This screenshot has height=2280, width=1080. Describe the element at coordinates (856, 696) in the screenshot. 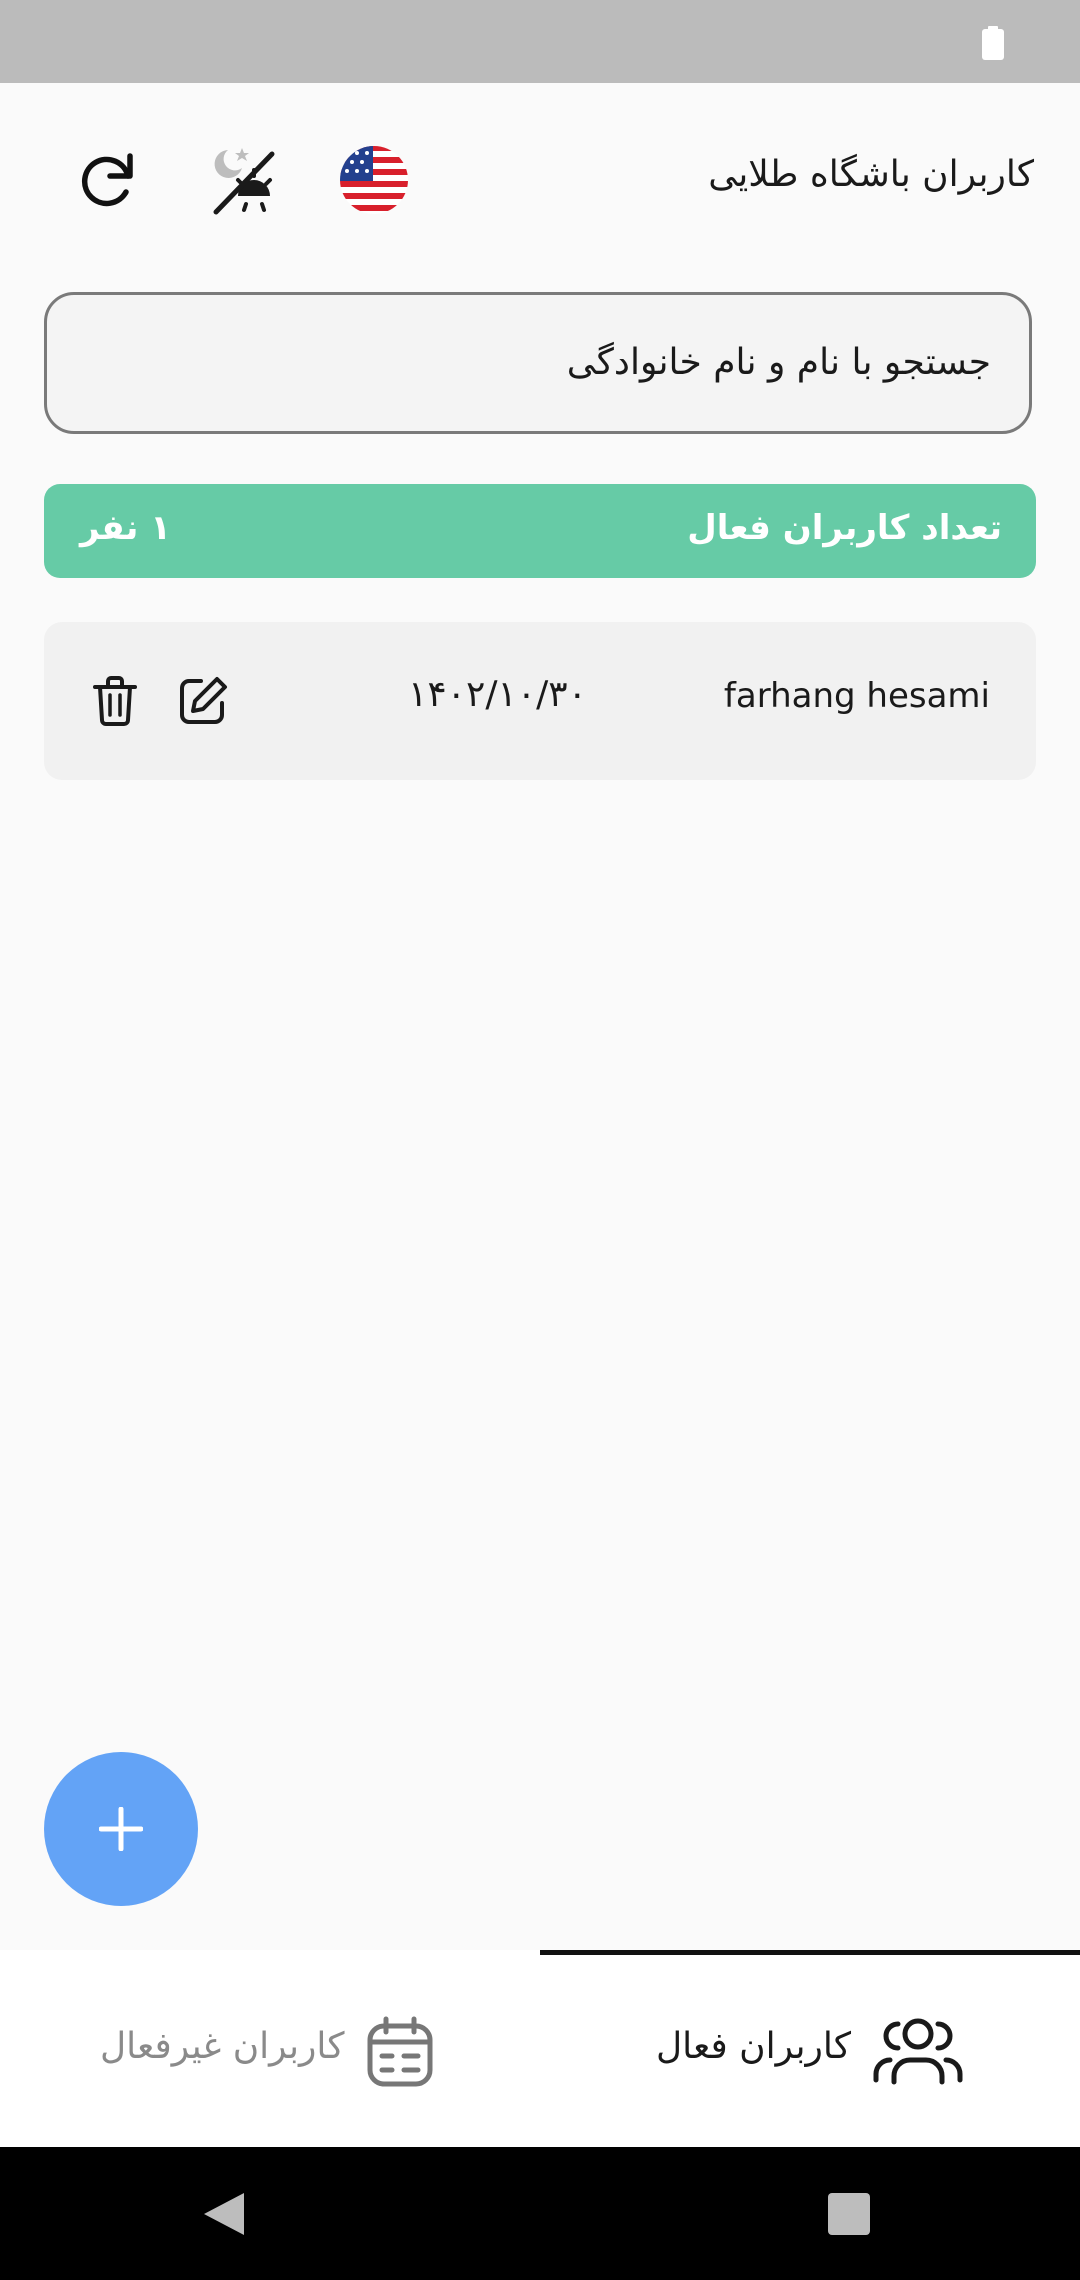

I see `user-name: farhang hesami` at that location.